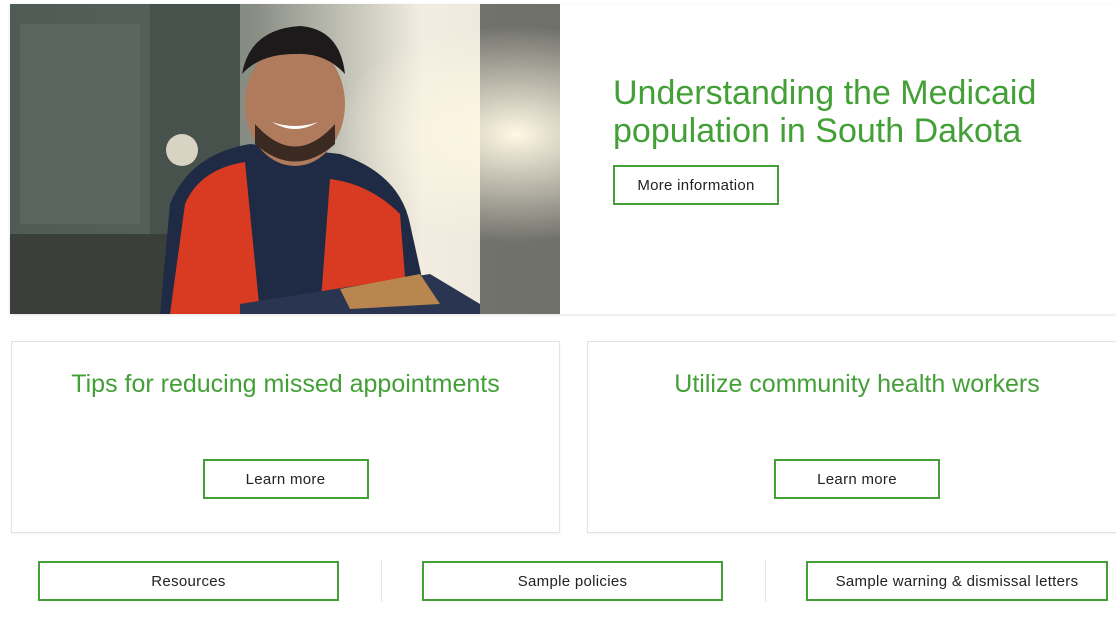 This screenshot has width=1116, height=637. I want to click on resources-button: Resources, so click(188, 581).